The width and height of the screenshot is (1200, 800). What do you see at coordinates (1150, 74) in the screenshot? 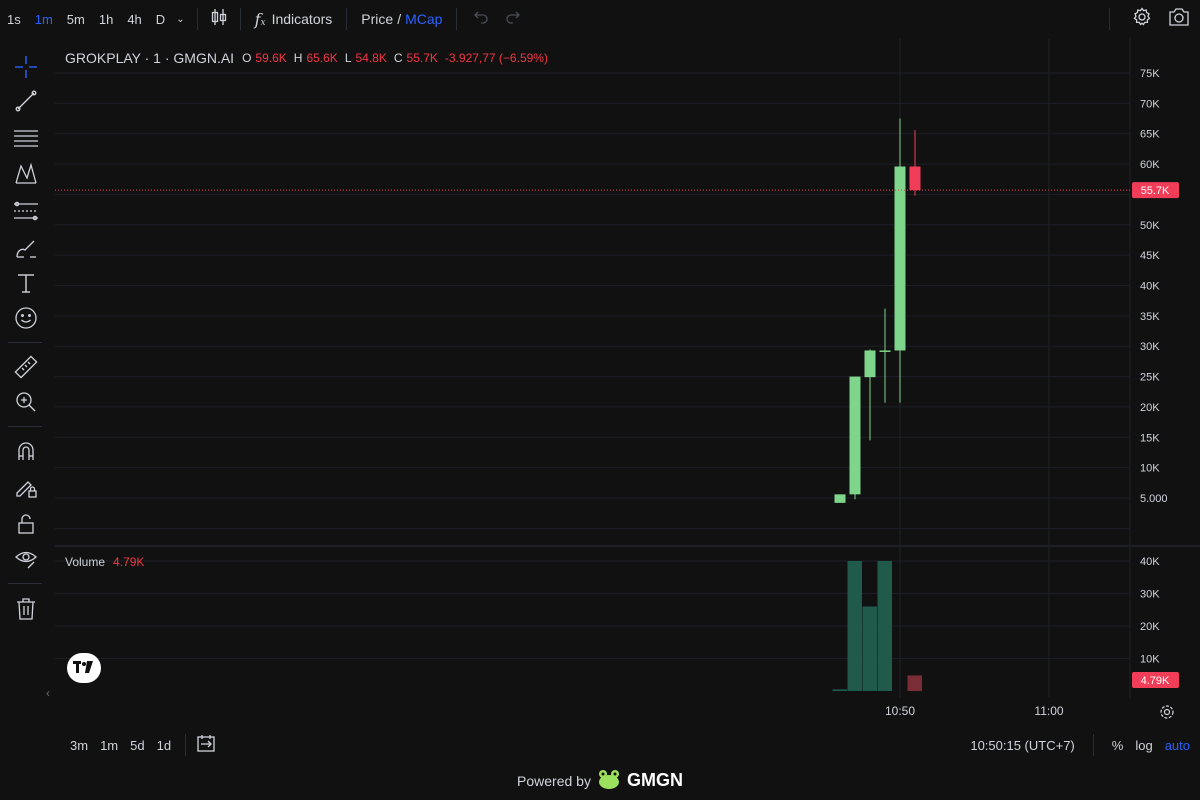
I see `price-tick-label: 75K` at bounding box center [1150, 74].